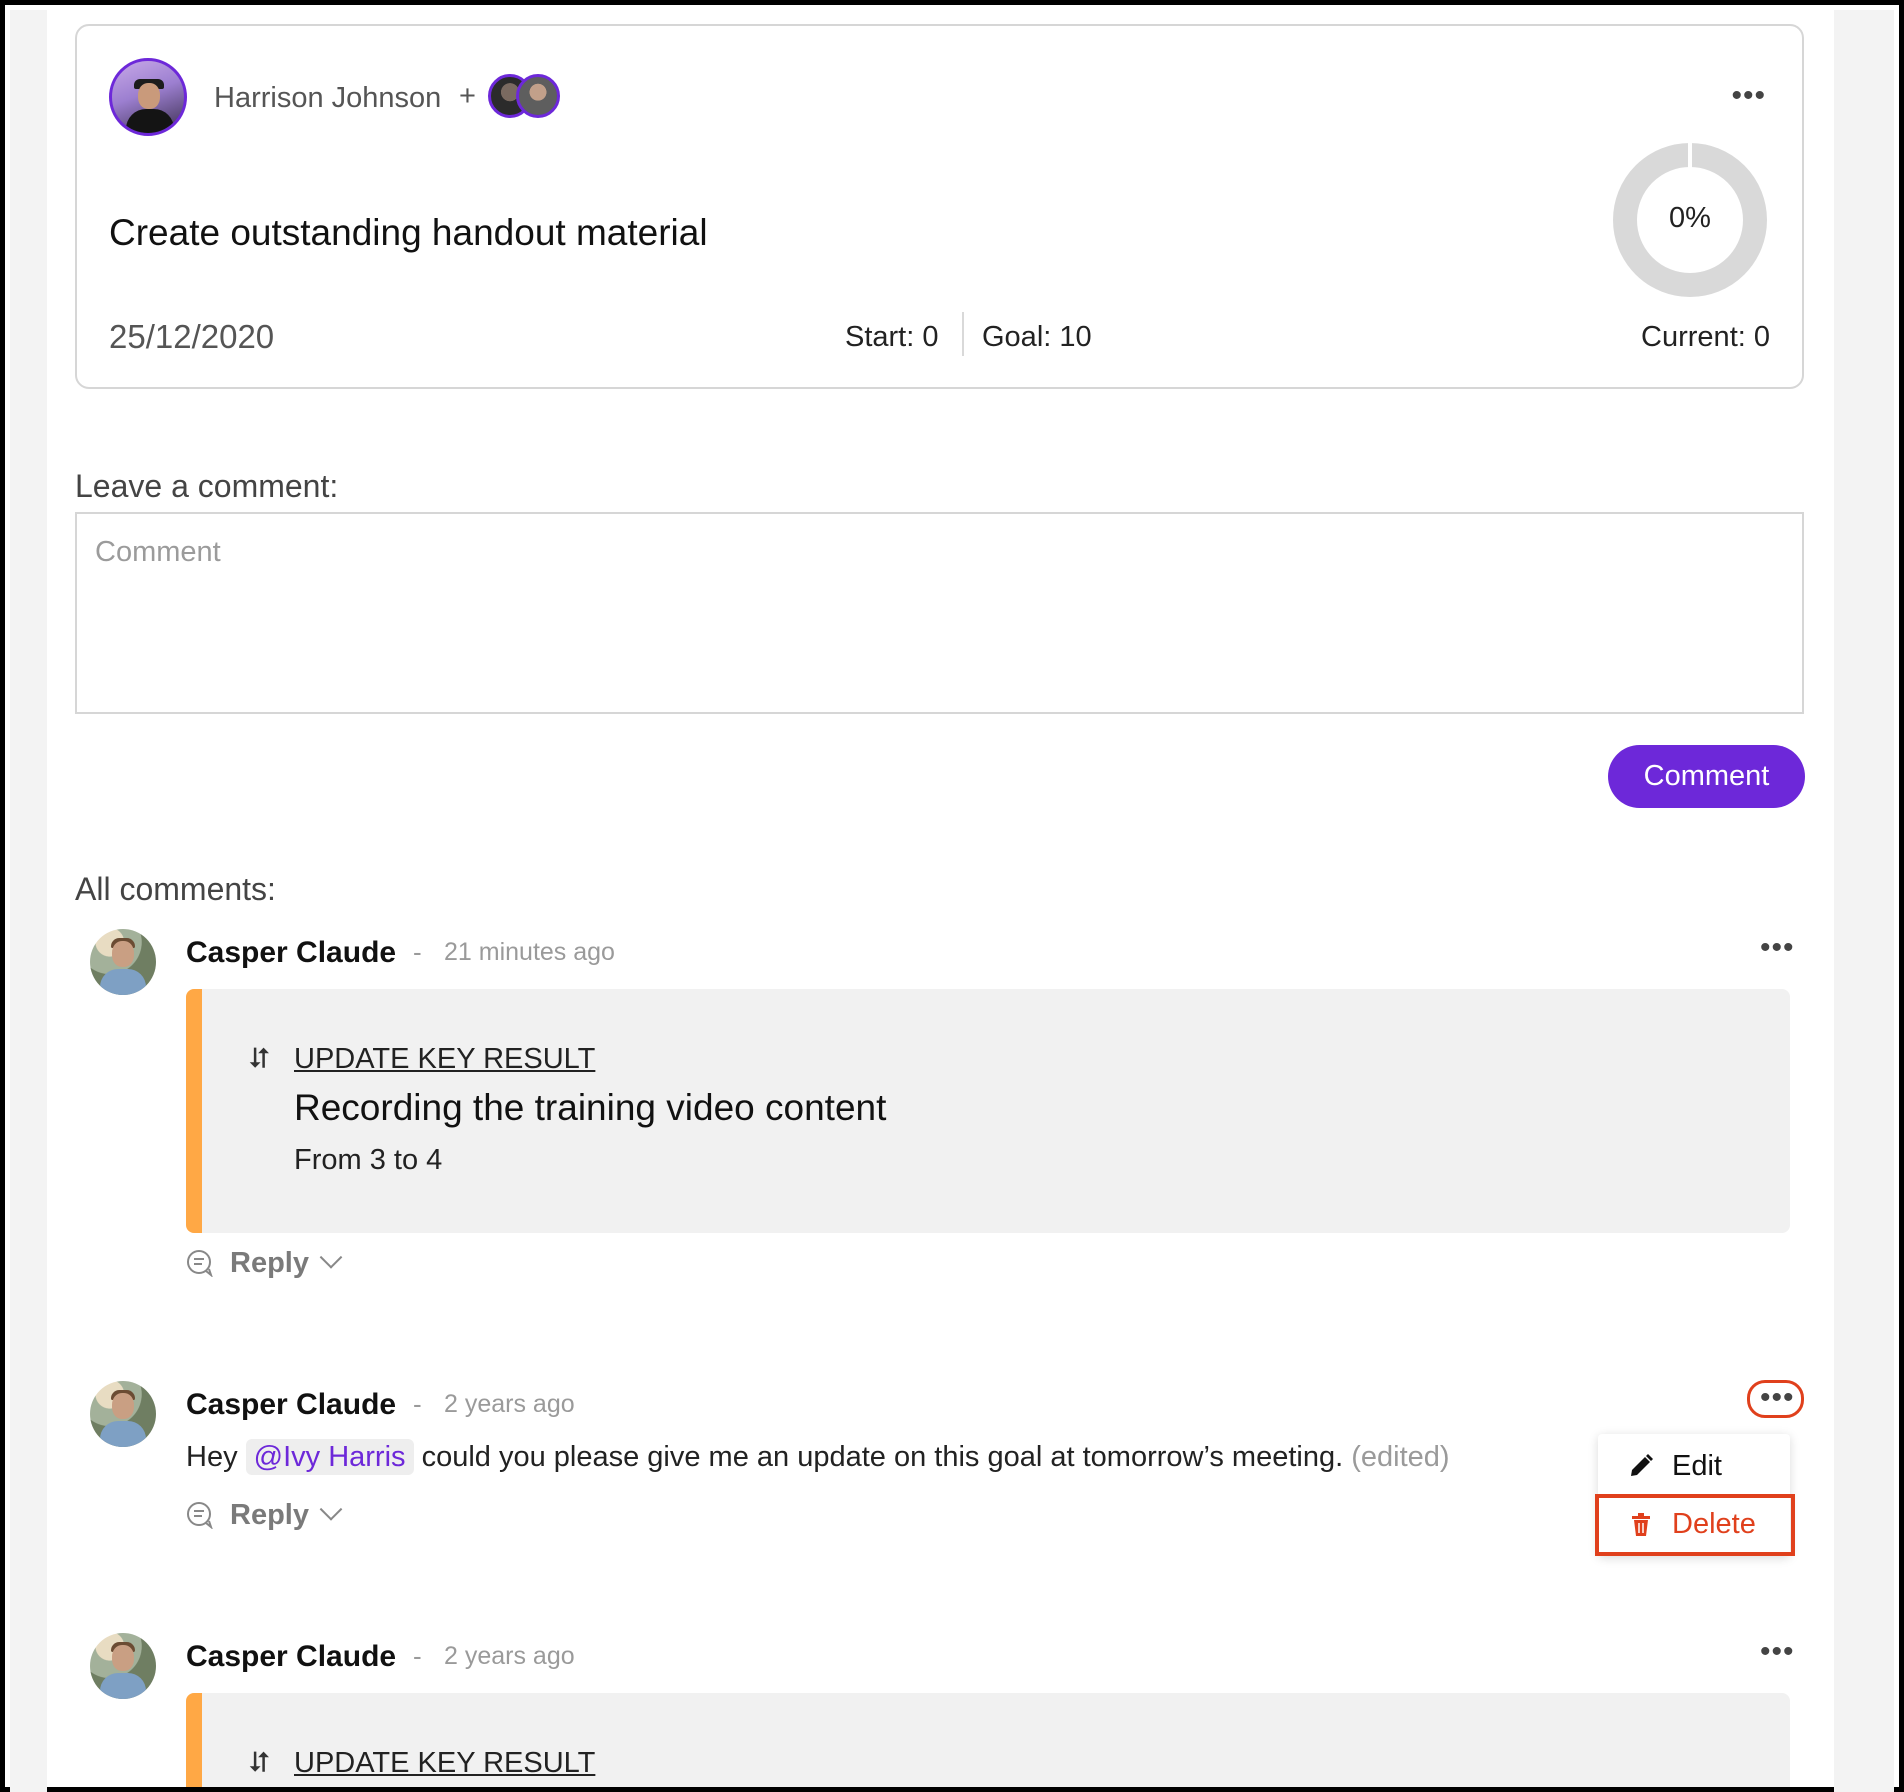  I want to click on goal-current-value: Current: 0, so click(1705, 337).